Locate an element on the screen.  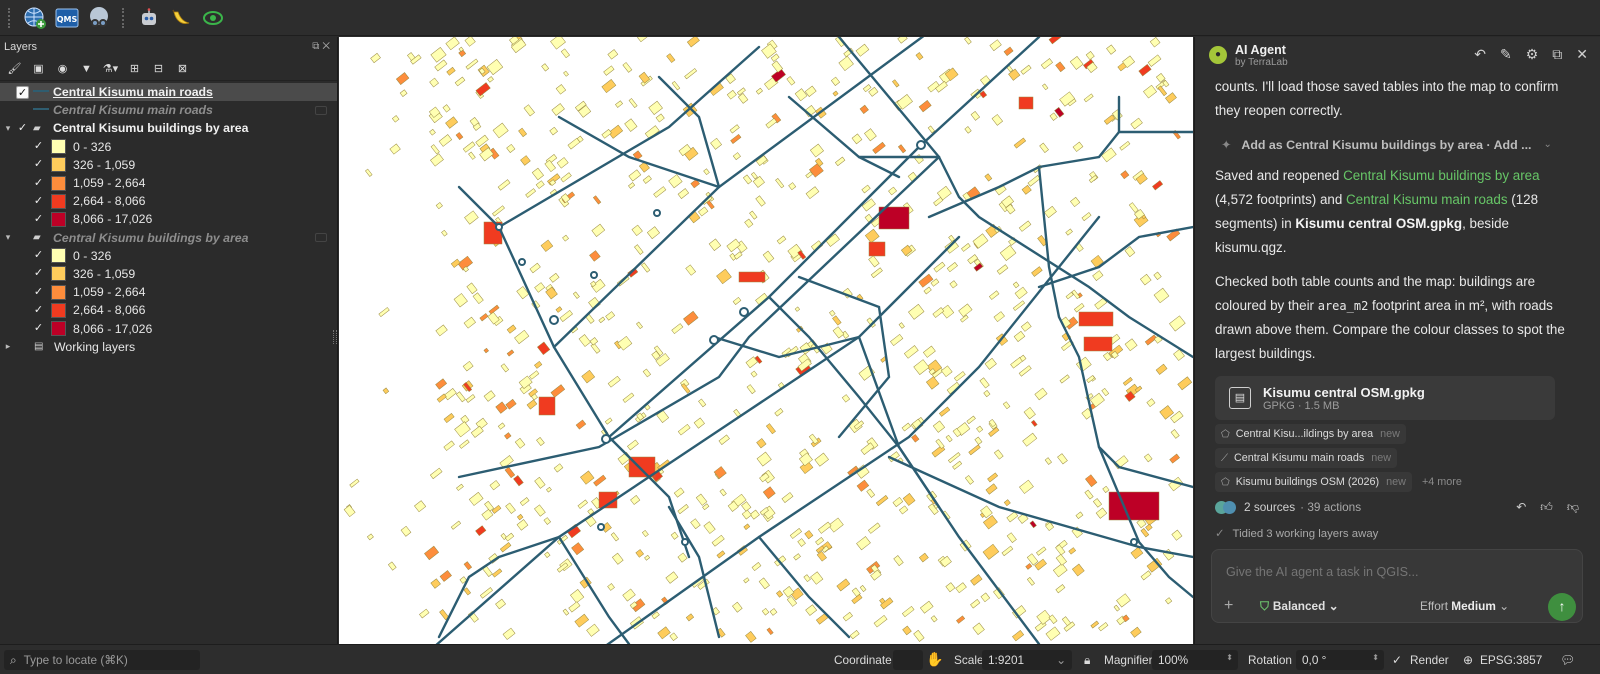
gear-icon: ⚙ is located at coordinates (1532, 54).